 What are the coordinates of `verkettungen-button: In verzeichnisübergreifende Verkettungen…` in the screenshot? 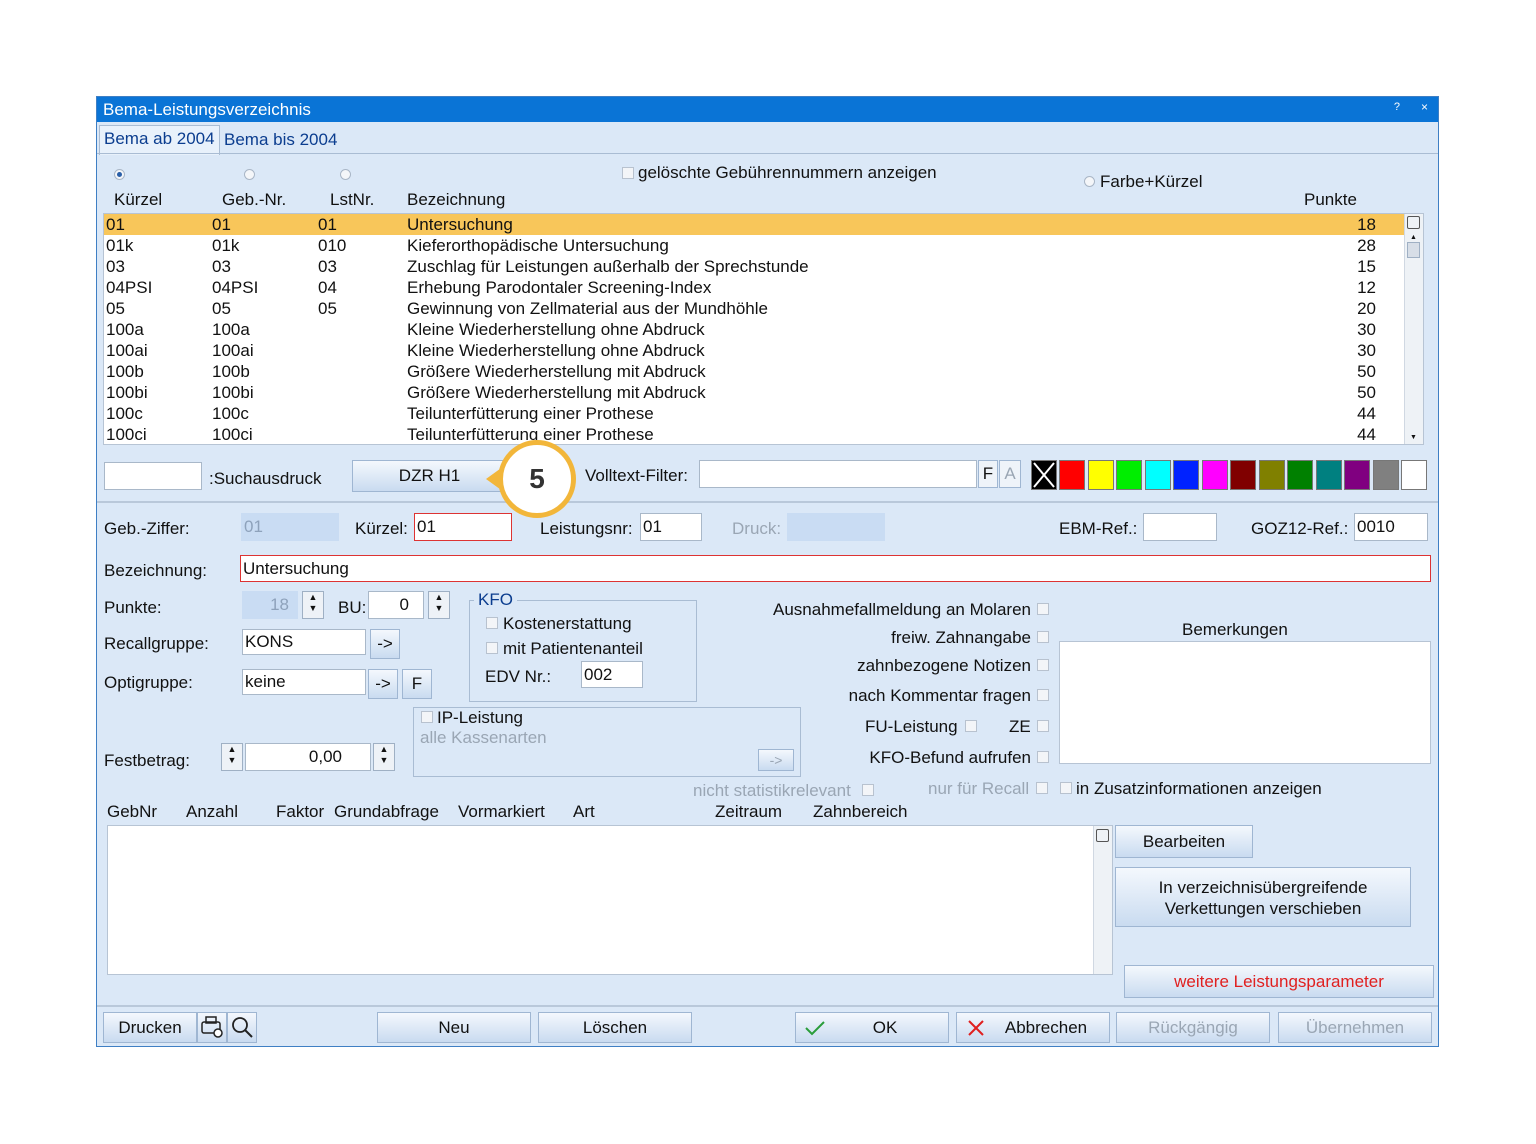 It's located at (1263, 897).